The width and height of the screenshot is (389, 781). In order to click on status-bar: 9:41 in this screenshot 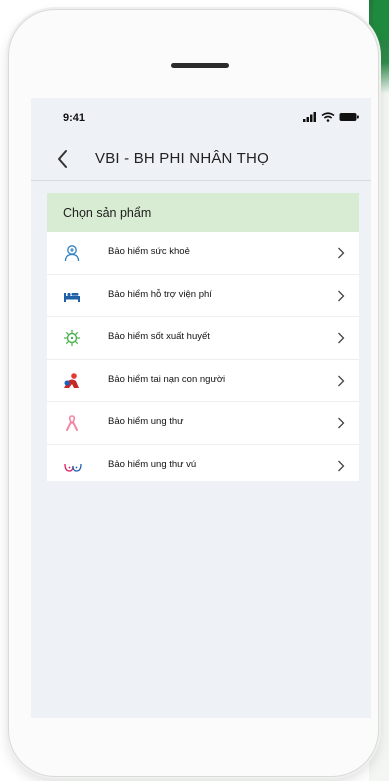, I will do `click(201, 119)`.